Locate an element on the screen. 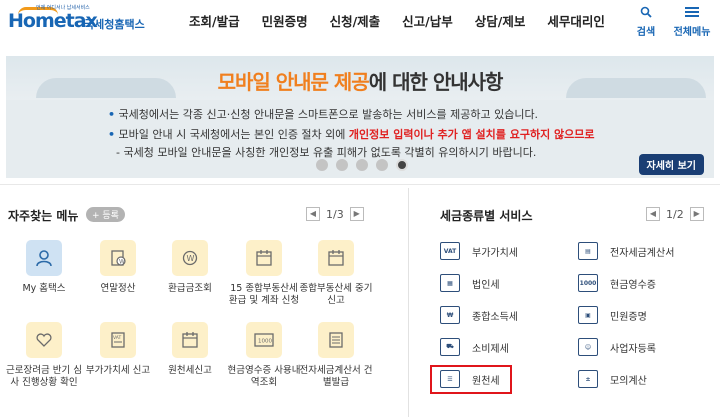  svc-cash-receipt: 1000 현금영수증 is located at coordinates (617, 283).